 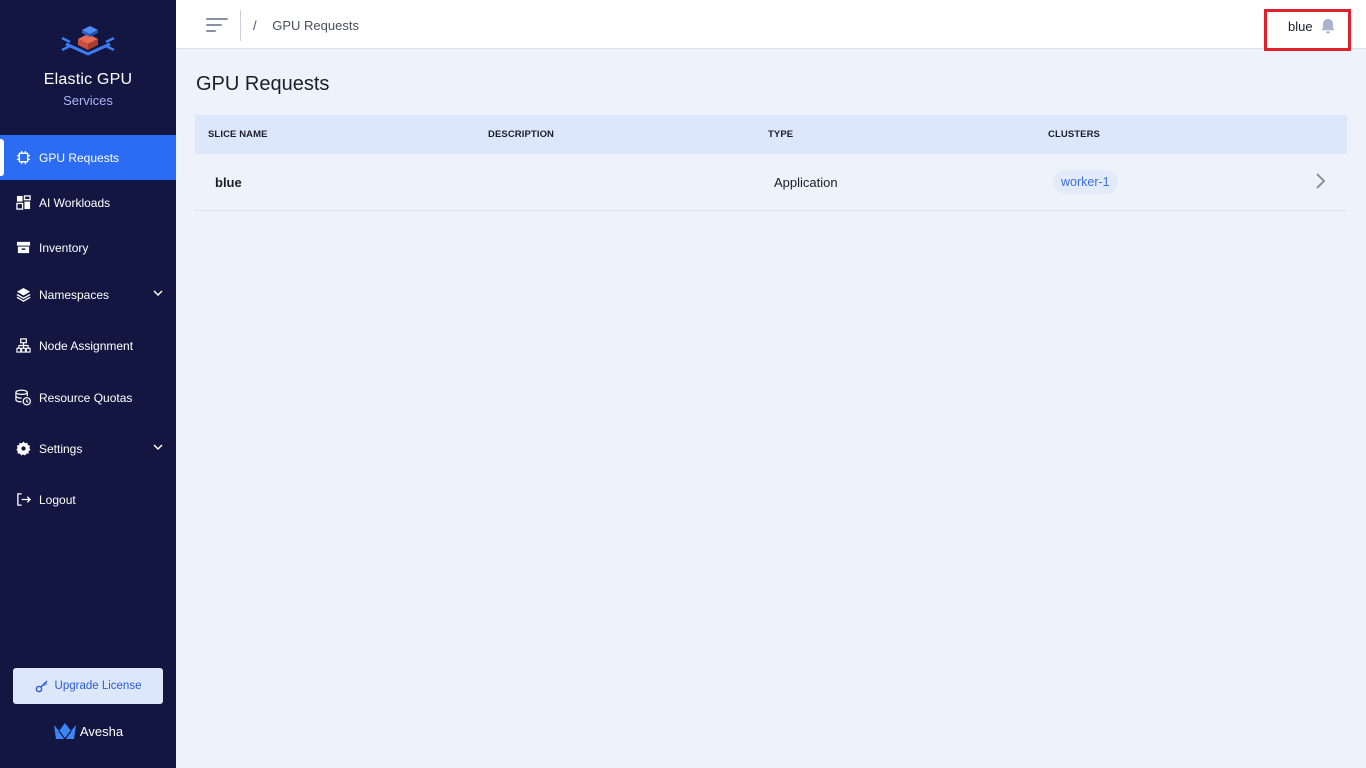 I want to click on upgrade-license-button: Upgrade License, so click(x=88, y=686).